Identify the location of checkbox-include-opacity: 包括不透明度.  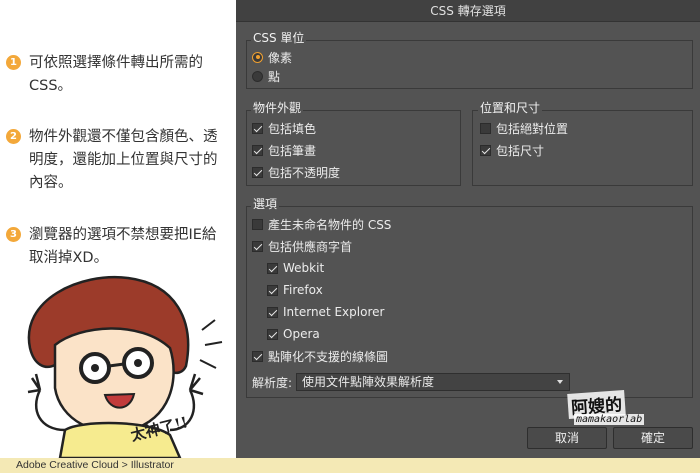
(296, 172).